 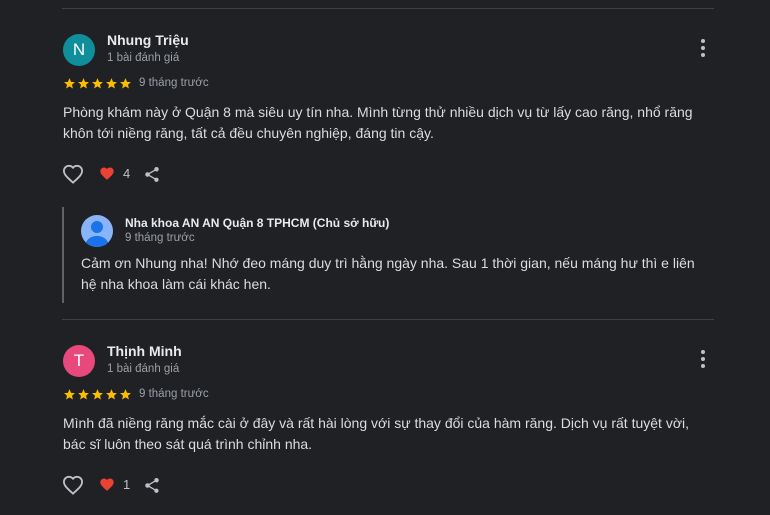 What do you see at coordinates (388, 319) in the screenshot?
I see `review-divider` at bounding box center [388, 319].